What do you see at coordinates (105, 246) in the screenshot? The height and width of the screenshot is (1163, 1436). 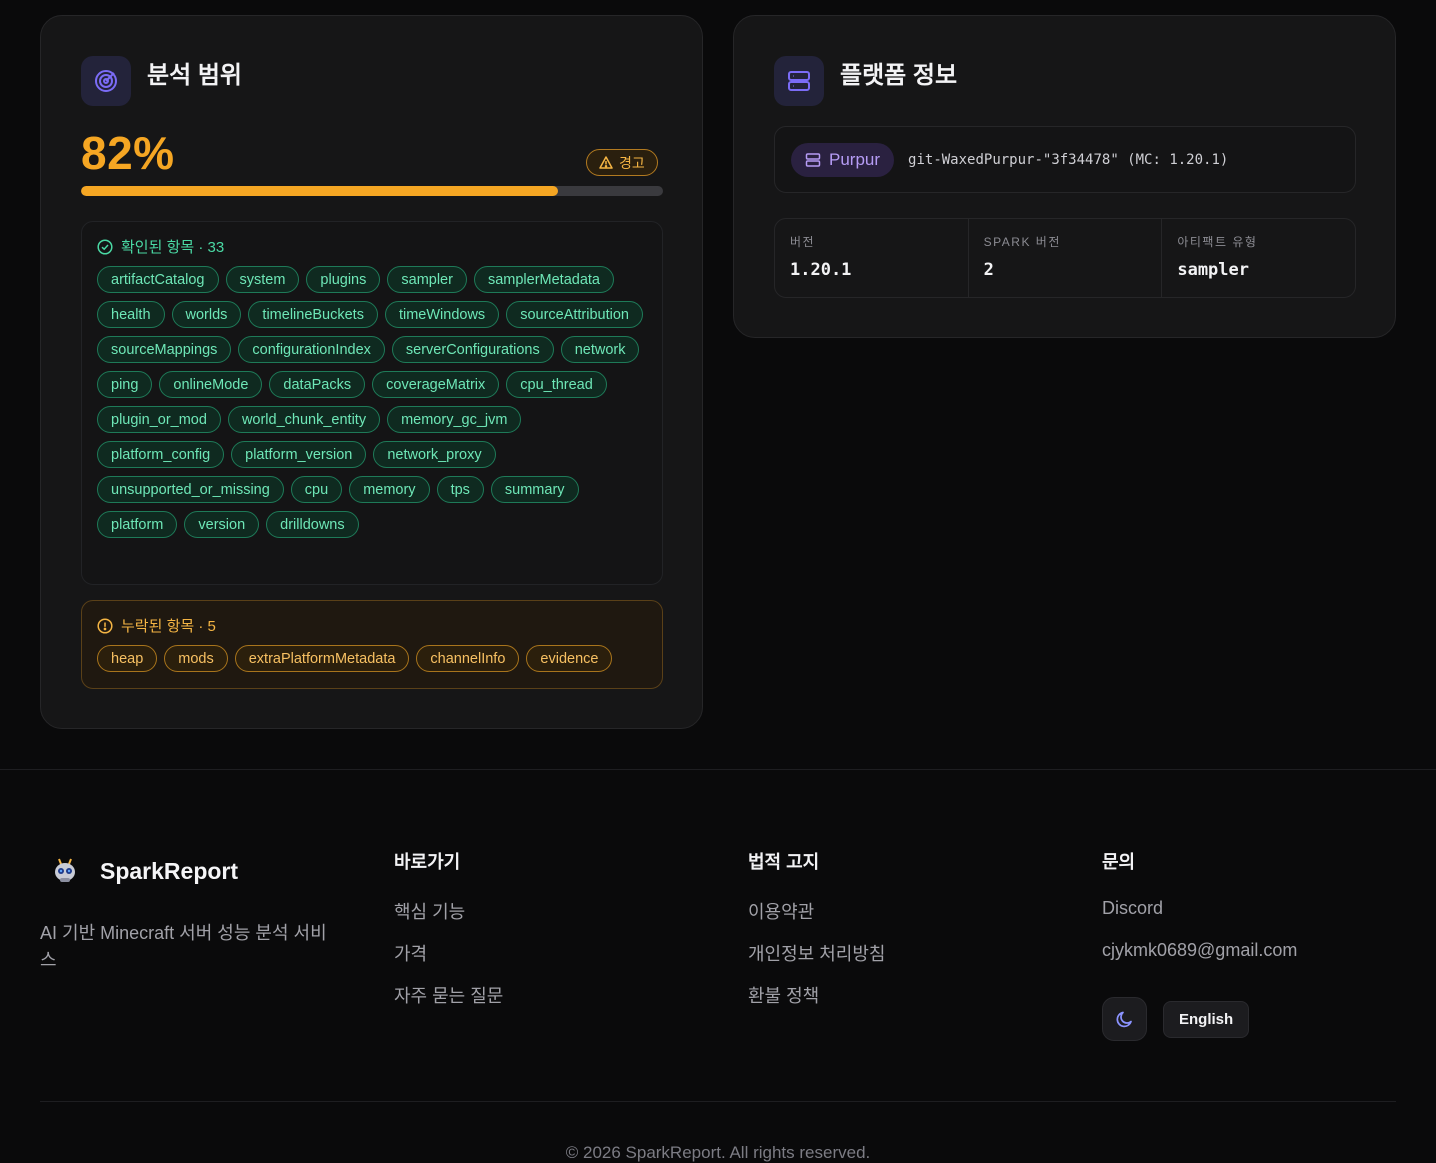 I see `check-circle-icon` at bounding box center [105, 246].